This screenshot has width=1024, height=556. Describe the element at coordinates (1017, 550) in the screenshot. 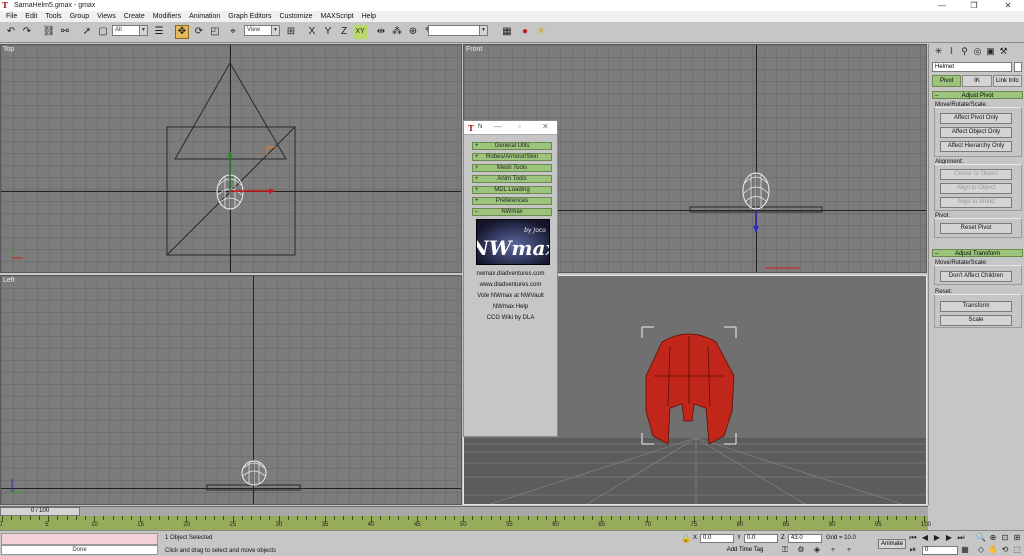

I see `maximize-viewport-icon: ⬚` at that location.